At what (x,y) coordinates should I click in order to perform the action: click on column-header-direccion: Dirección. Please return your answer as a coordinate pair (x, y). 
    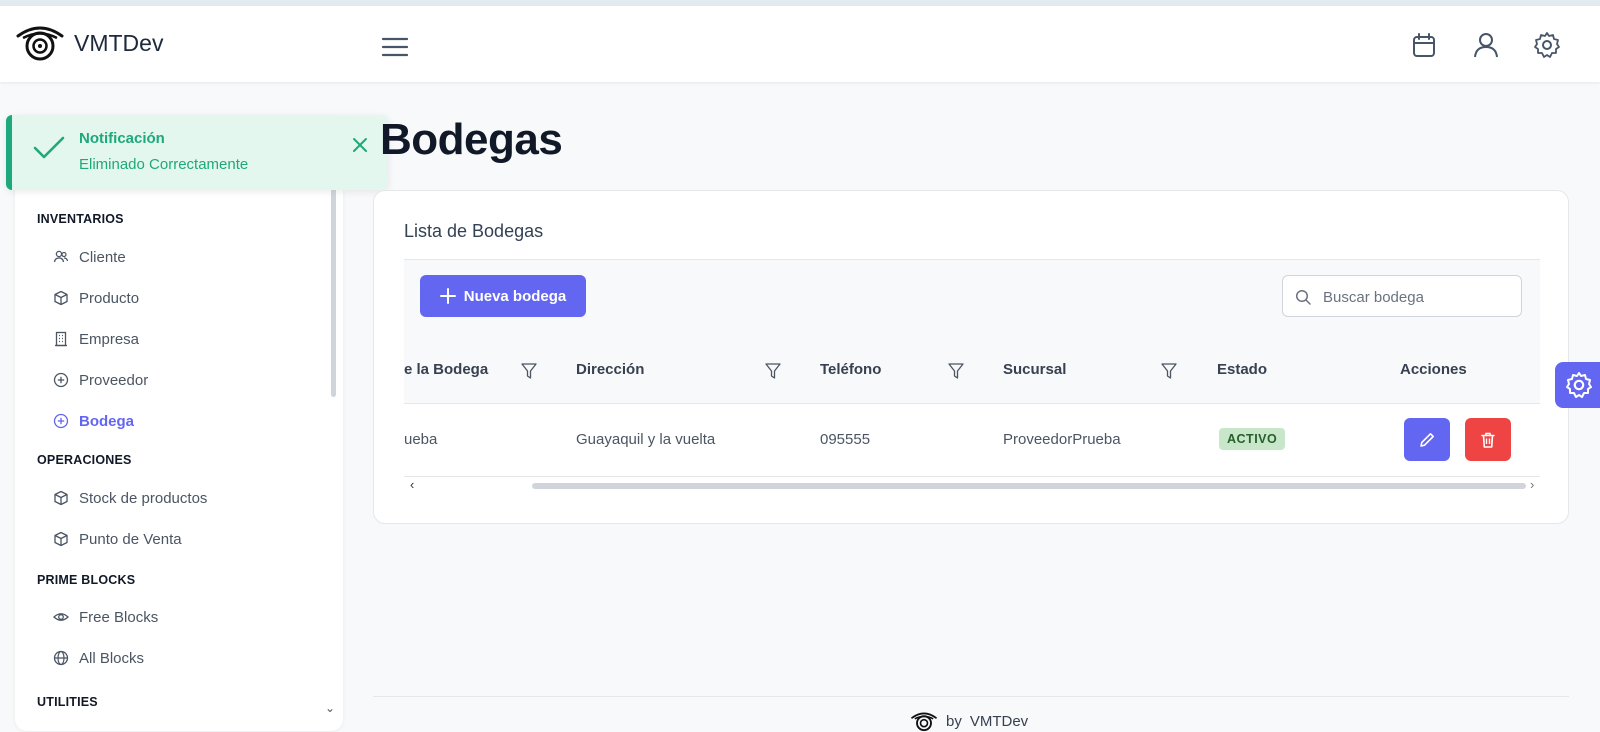
    Looking at the image, I should click on (610, 369).